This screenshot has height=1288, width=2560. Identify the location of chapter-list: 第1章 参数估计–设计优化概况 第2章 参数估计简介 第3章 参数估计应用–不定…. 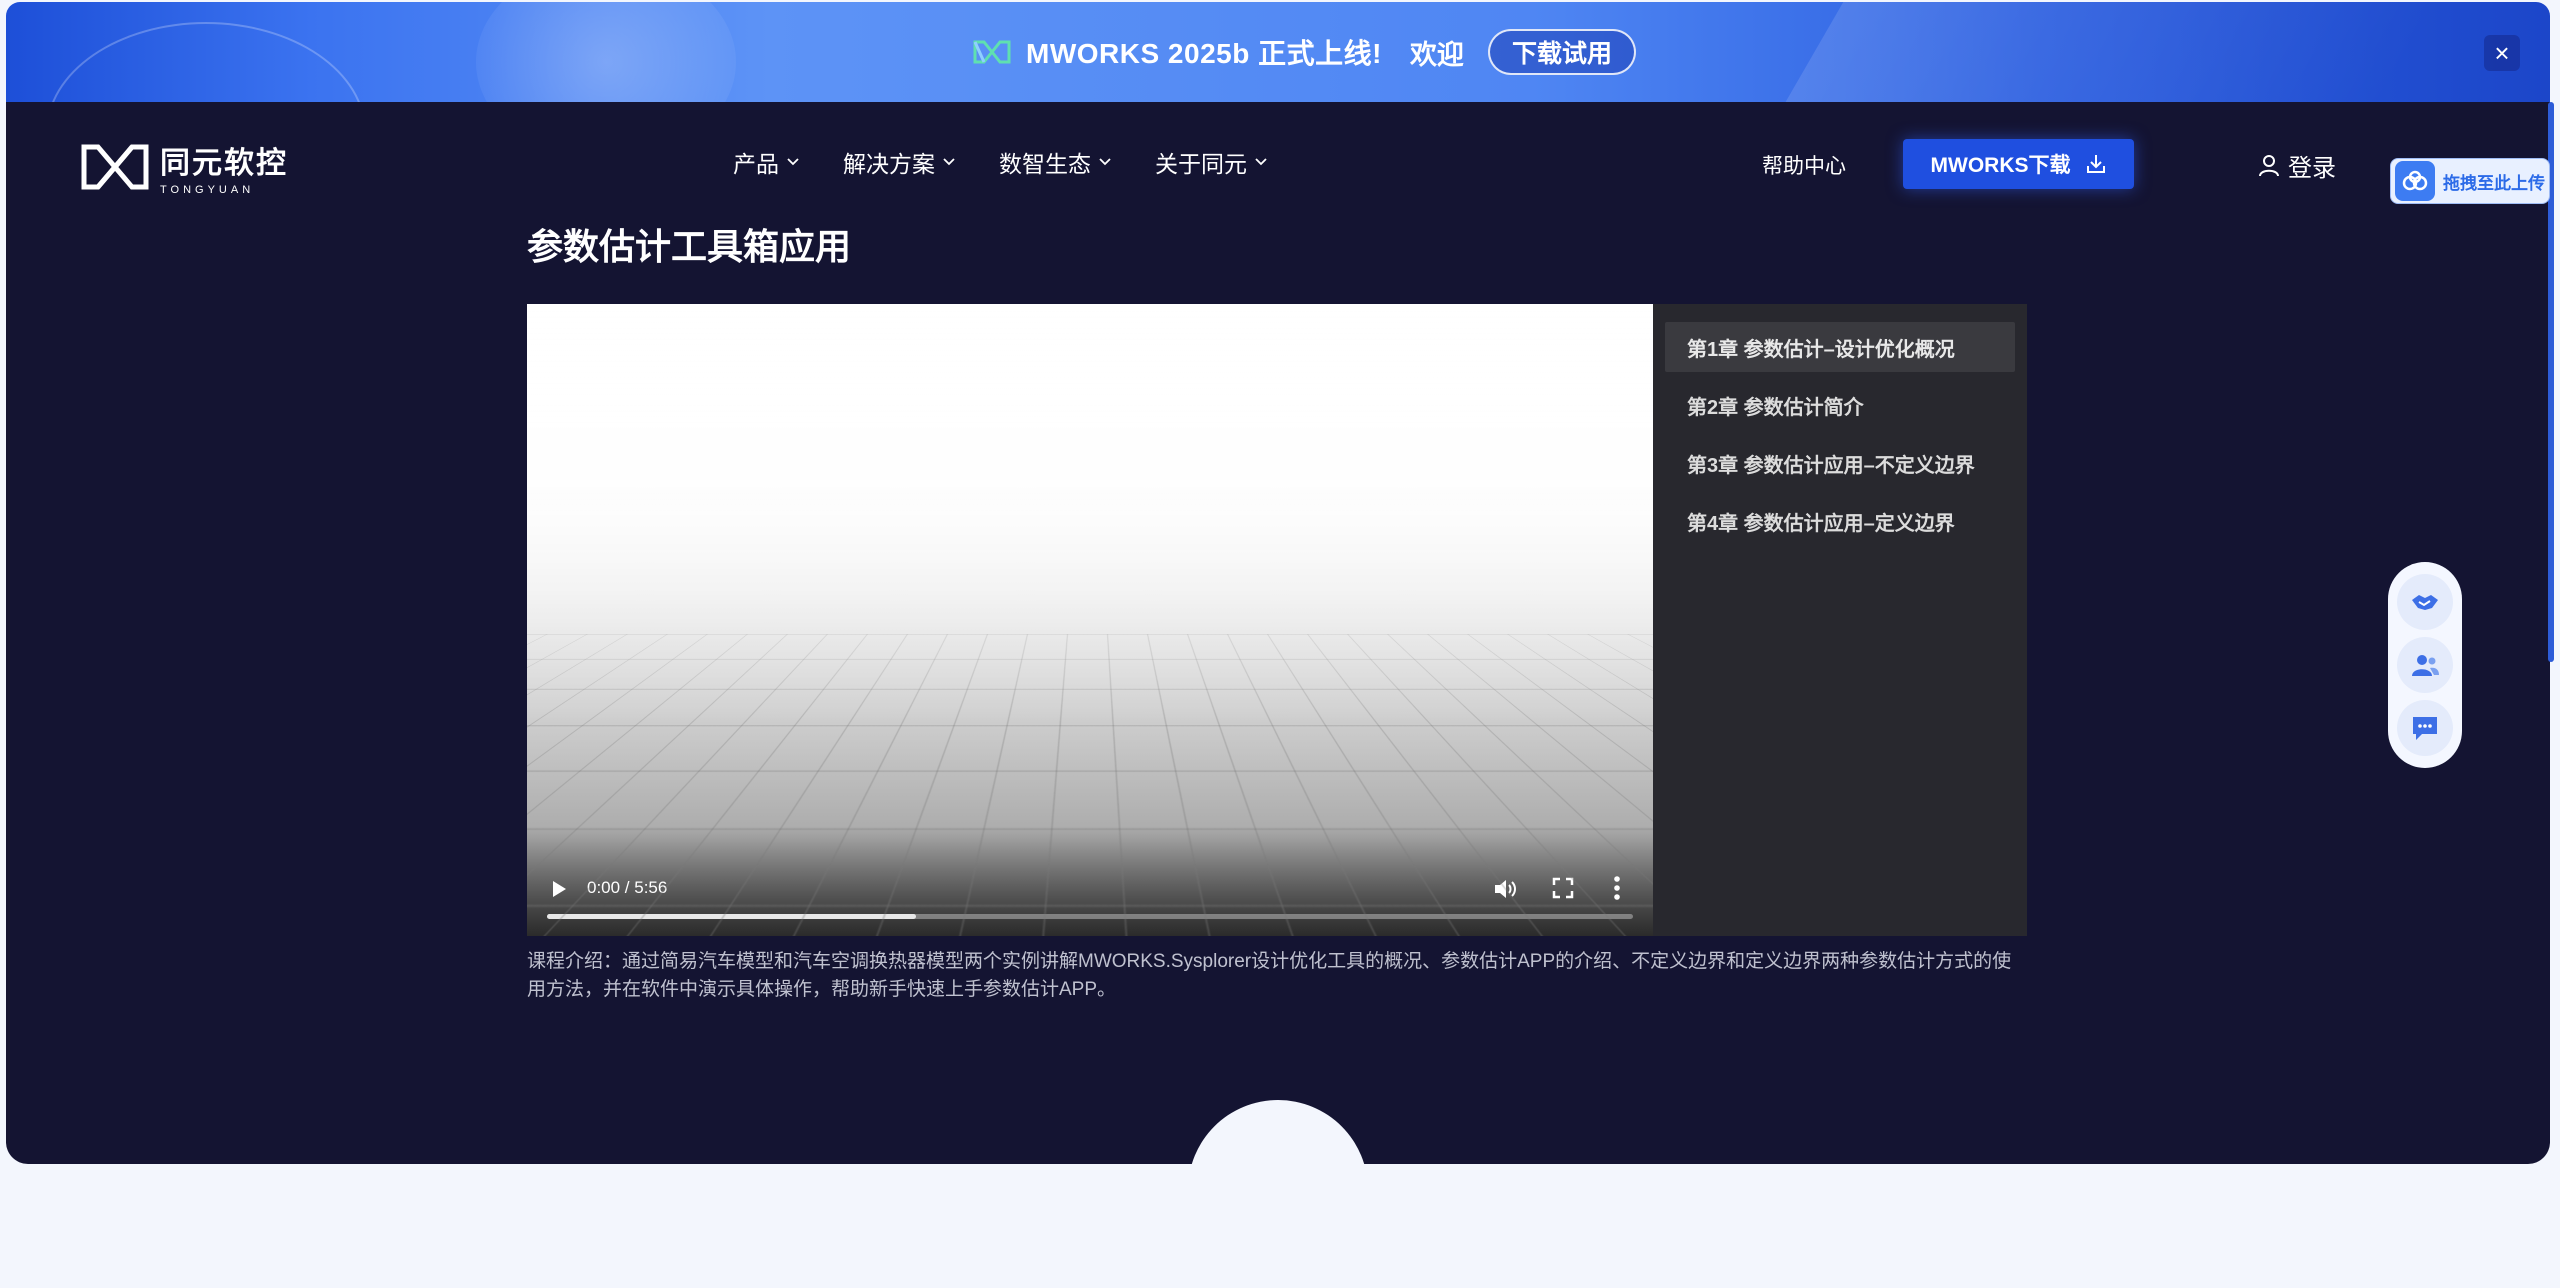
(1840, 620).